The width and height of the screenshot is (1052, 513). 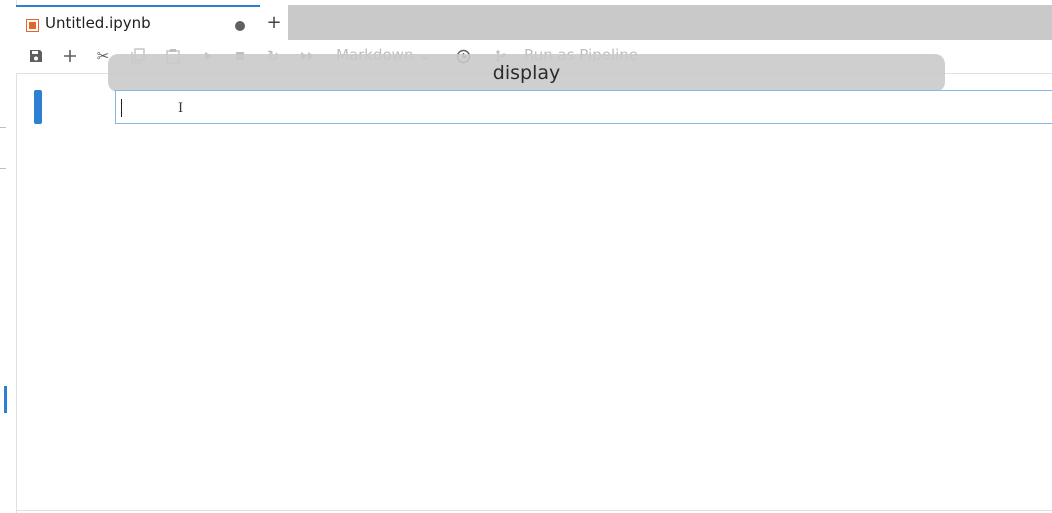 What do you see at coordinates (121, 108) in the screenshot?
I see `text-cursor` at bounding box center [121, 108].